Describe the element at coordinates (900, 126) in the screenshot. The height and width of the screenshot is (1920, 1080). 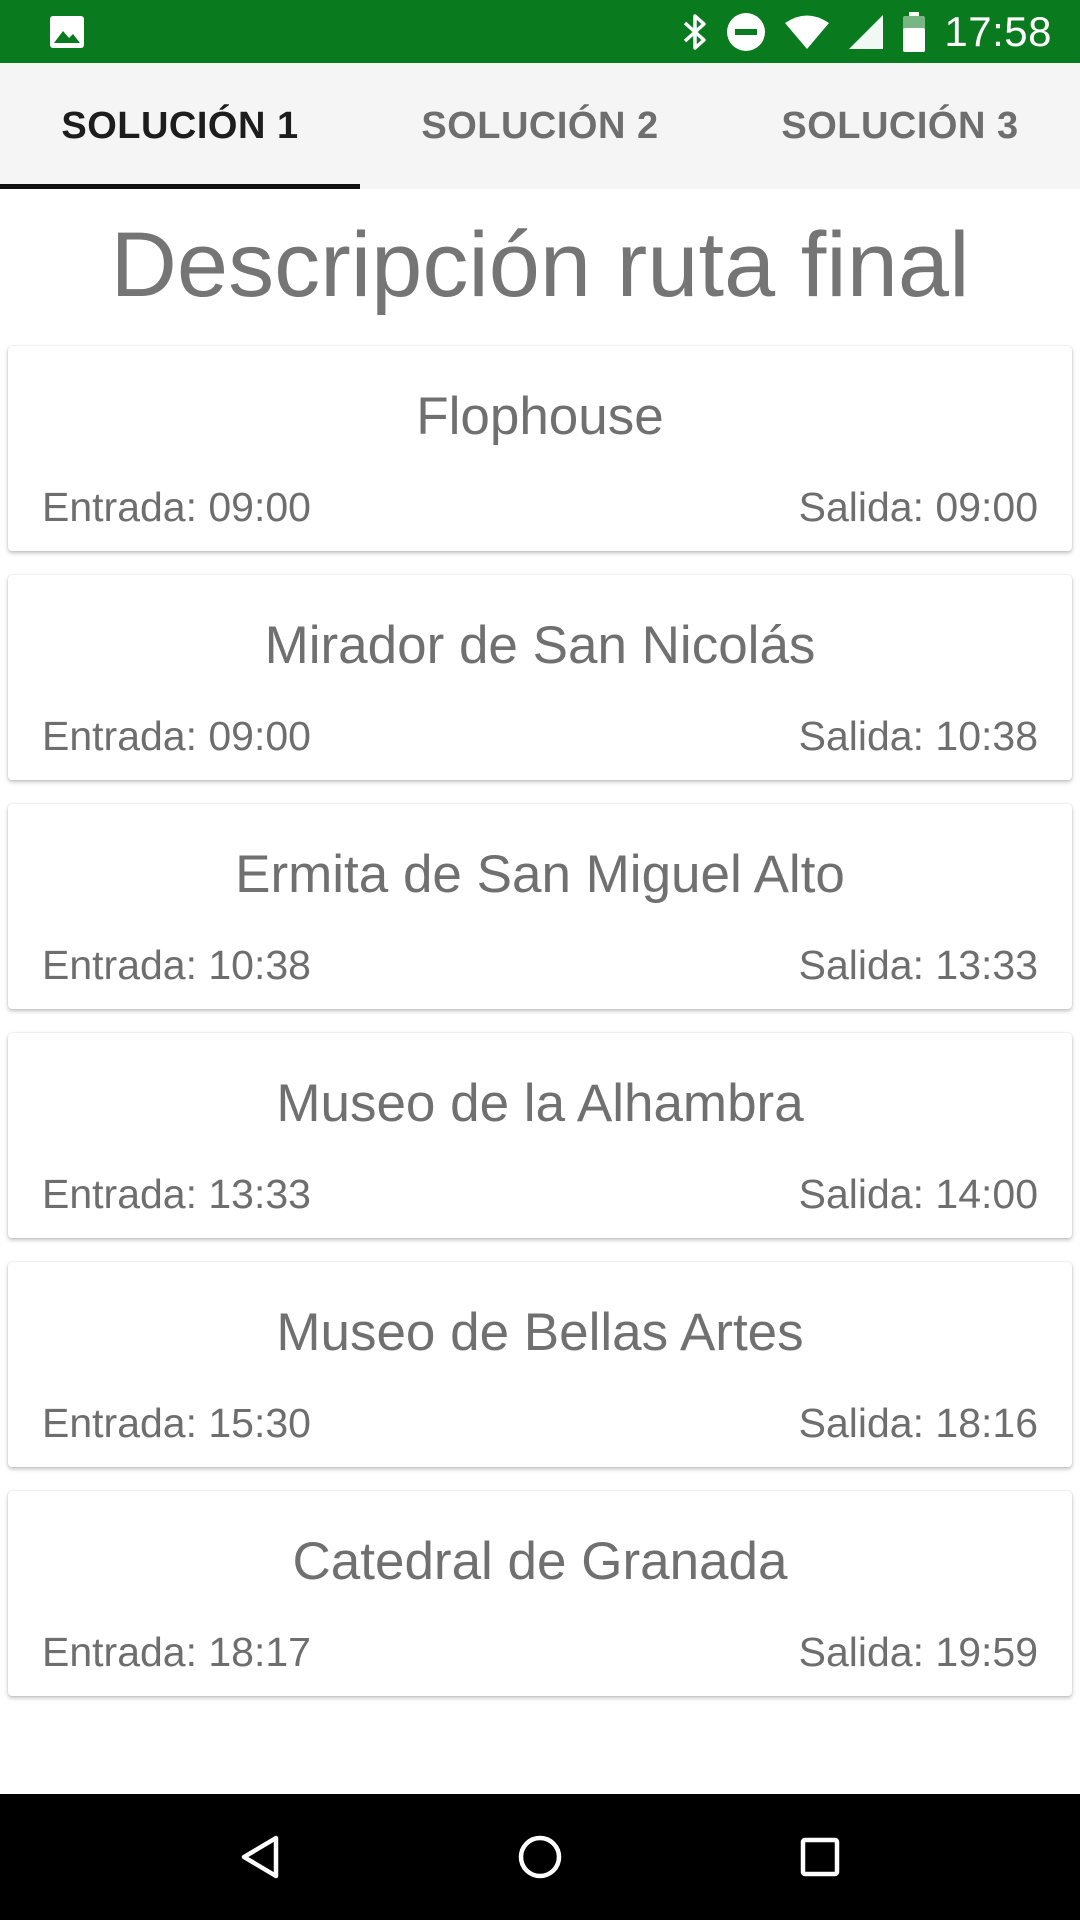
I see `tab-solucion-3: SOLUCIÓN 3` at that location.